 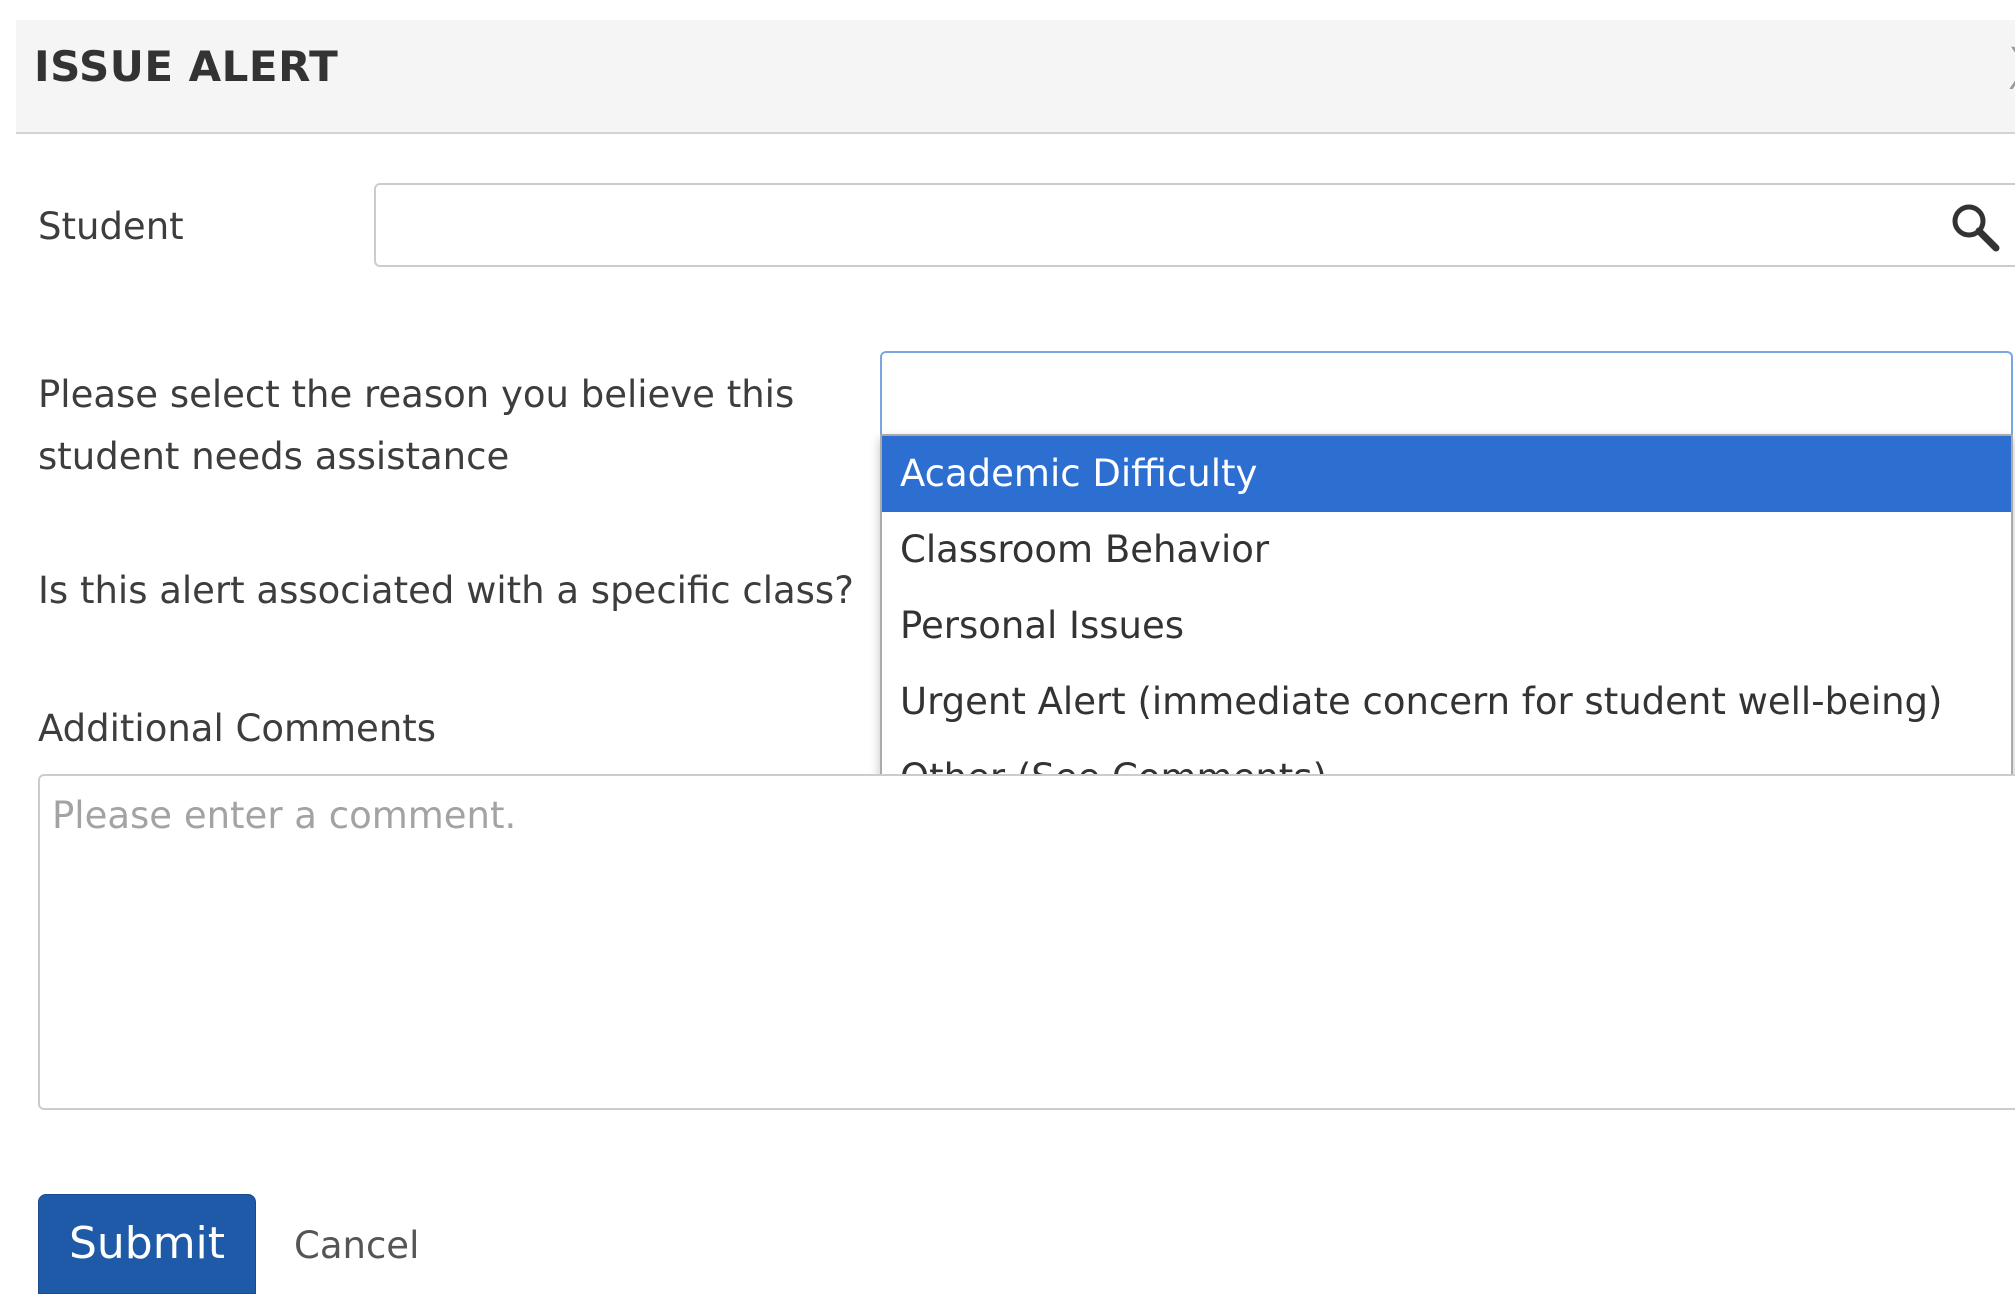 I want to click on submit-button: Submit, so click(x=147, y=1244).